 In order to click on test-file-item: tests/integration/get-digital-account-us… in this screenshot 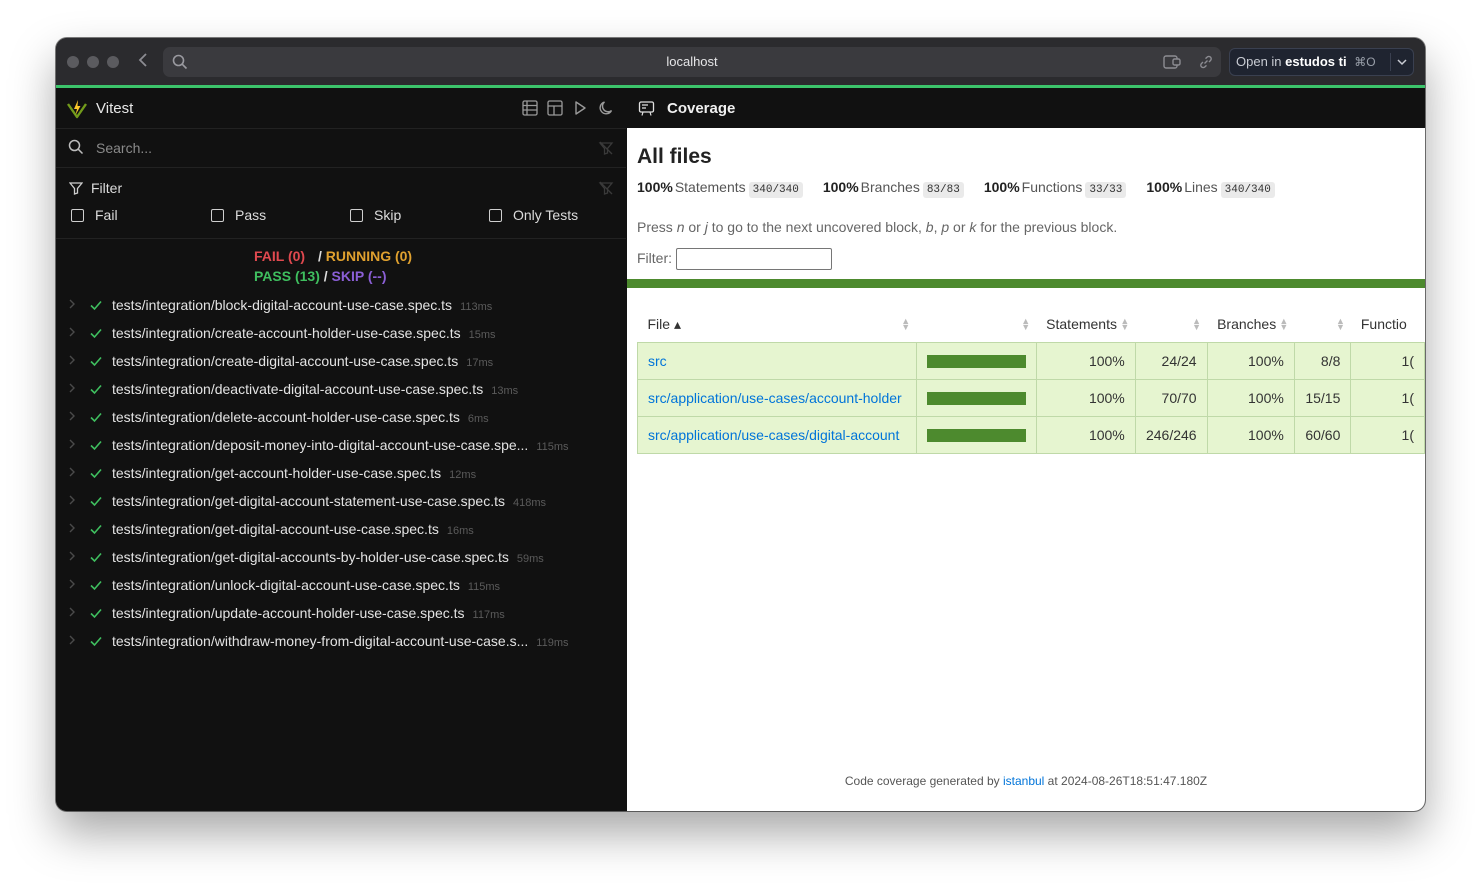, I will do `click(341, 530)`.